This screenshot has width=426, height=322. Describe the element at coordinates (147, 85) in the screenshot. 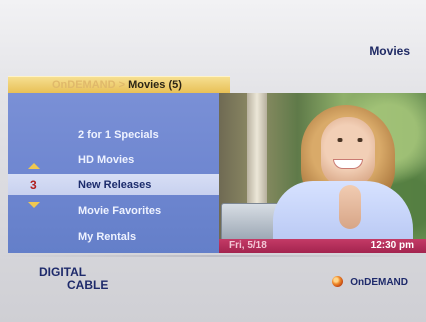

I see `breadcrumb-current: Movies` at that location.